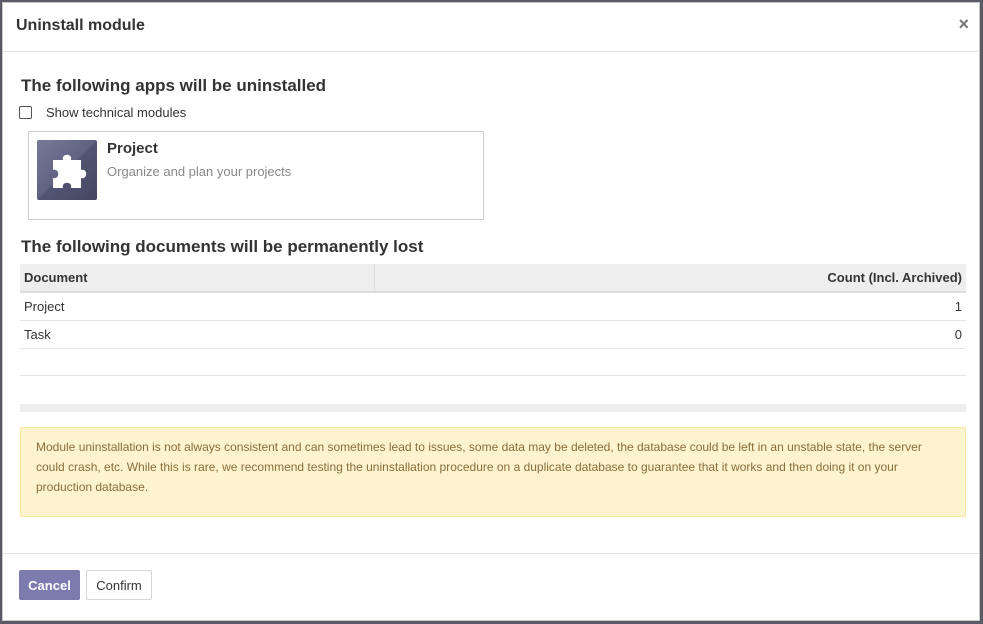 The height and width of the screenshot is (624, 983). What do you see at coordinates (493, 408) in the screenshot?
I see `table-footer` at bounding box center [493, 408].